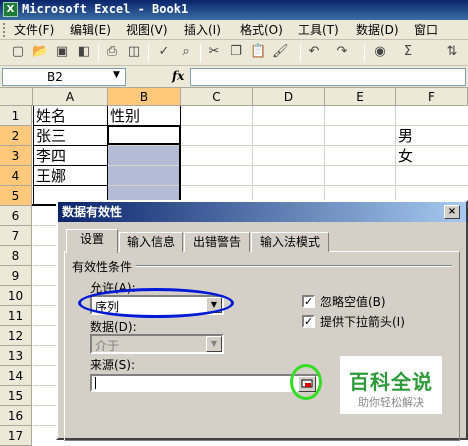 Image resolution: width=468 pixels, height=446 pixels. I want to click on redo-icon: ↷, so click(342, 52).